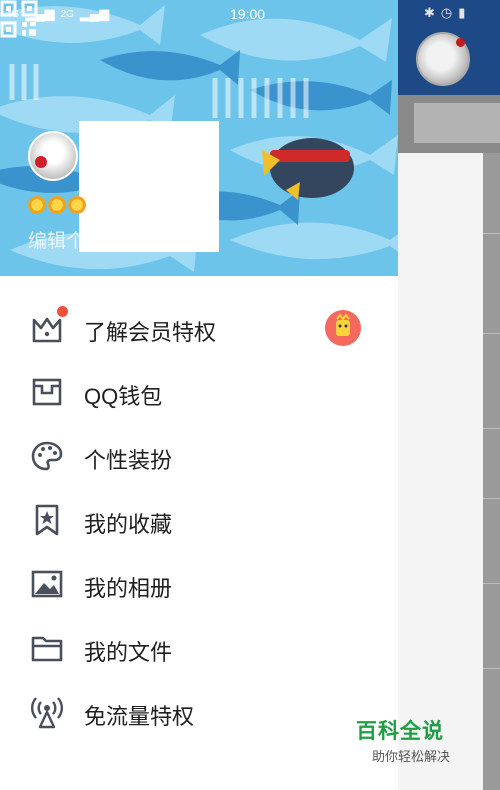 This screenshot has width=500, height=790. What do you see at coordinates (47, 456) in the screenshot?
I see `palette-icon` at bounding box center [47, 456].